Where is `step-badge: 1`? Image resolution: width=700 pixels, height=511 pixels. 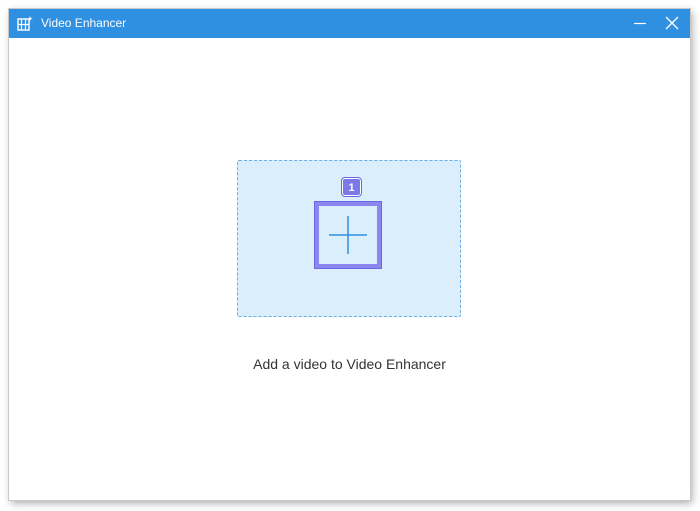
step-badge: 1 is located at coordinates (351, 187).